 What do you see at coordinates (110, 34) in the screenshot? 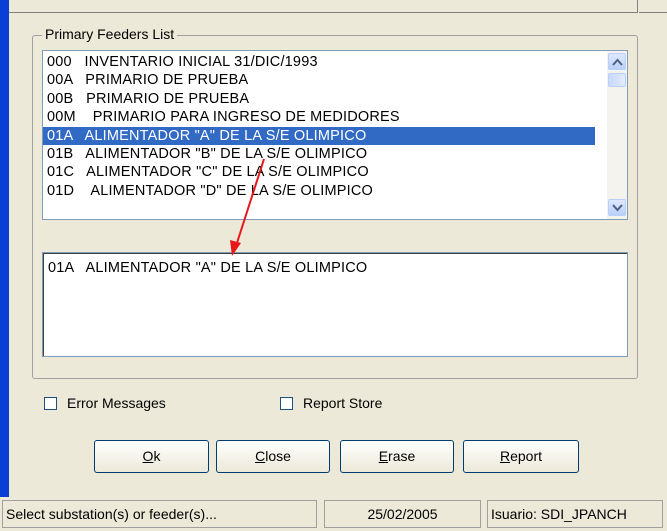
I see `group-title: Primary Feeders List` at bounding box center [110, 34].